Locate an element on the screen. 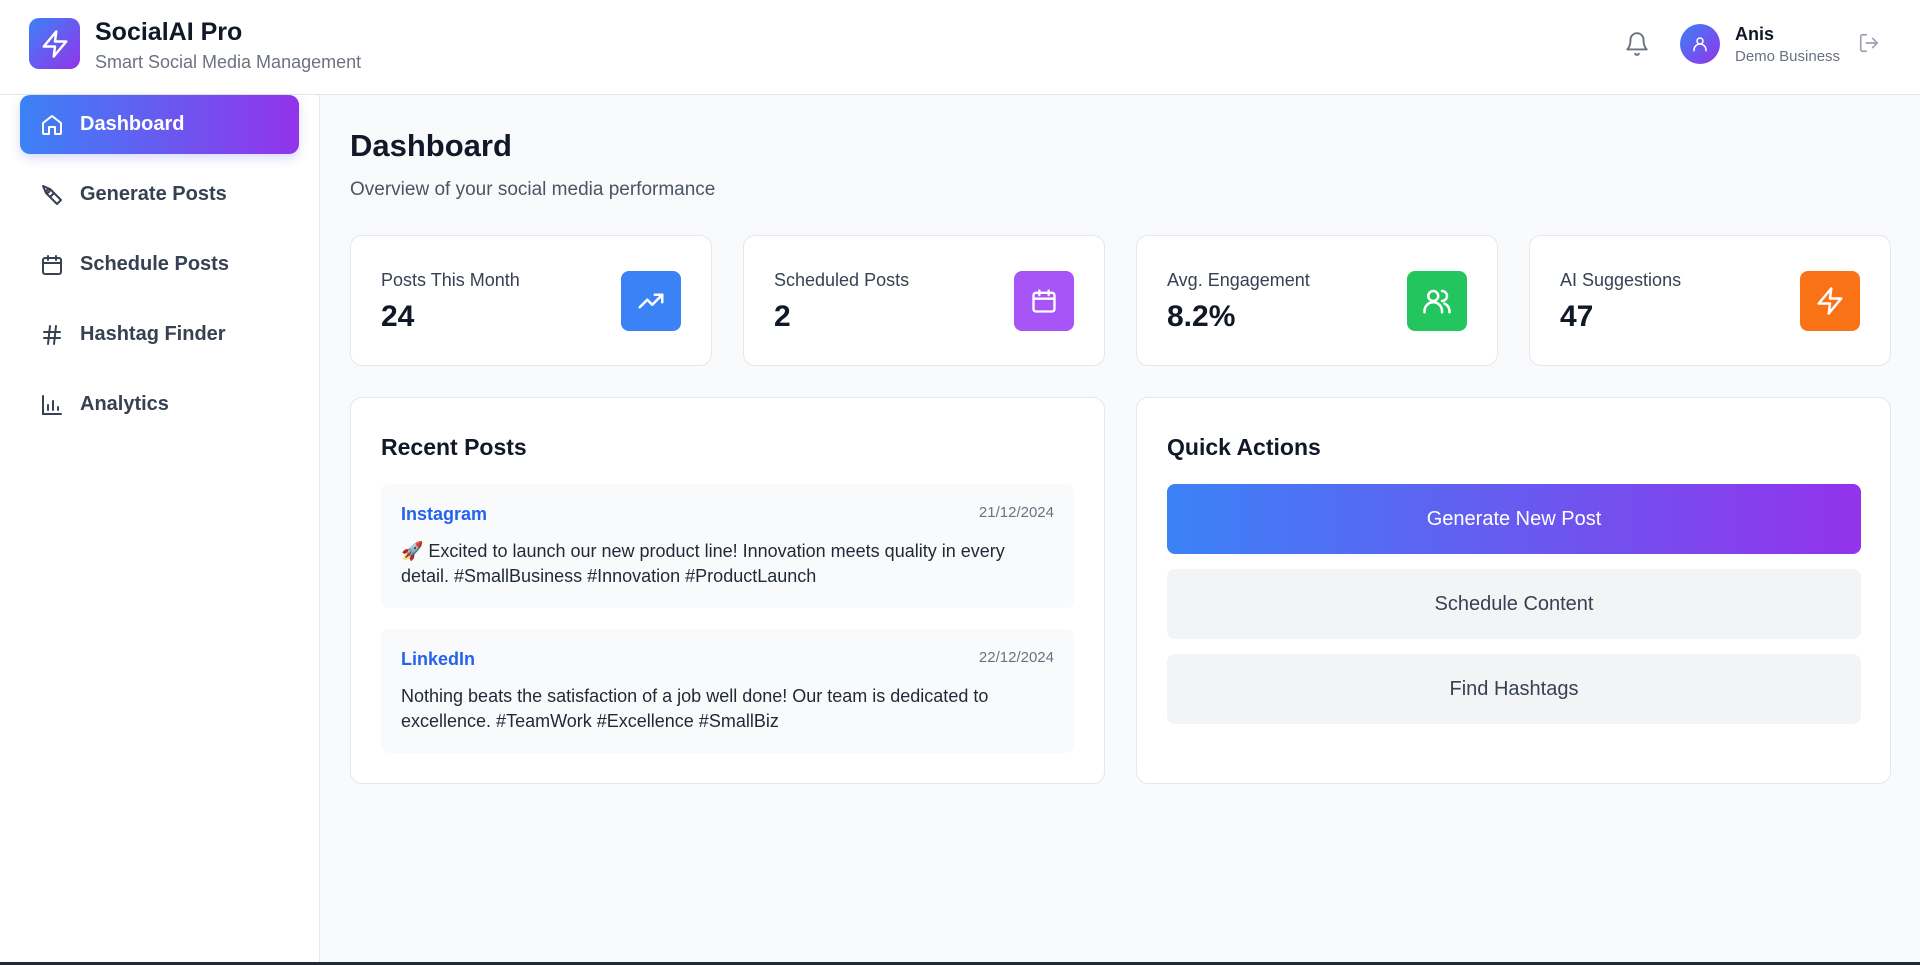 This screenshot has height=965, width=1920. app-title: SocialAI Pro is located at coordinates (169, 32).